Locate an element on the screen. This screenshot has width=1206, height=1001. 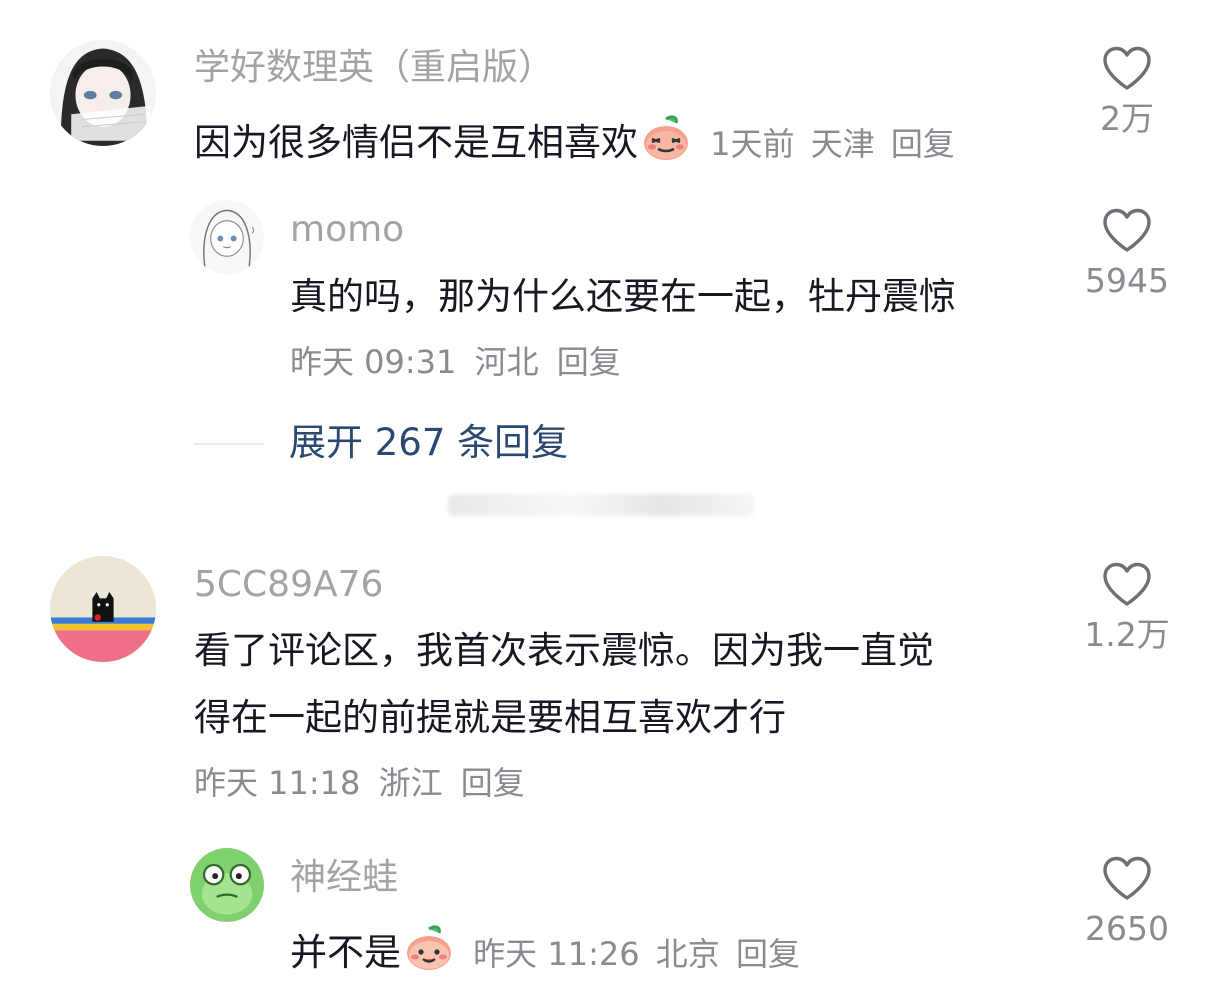
comment-time: 昨天 11:18 is located at coordinates (277, 783).